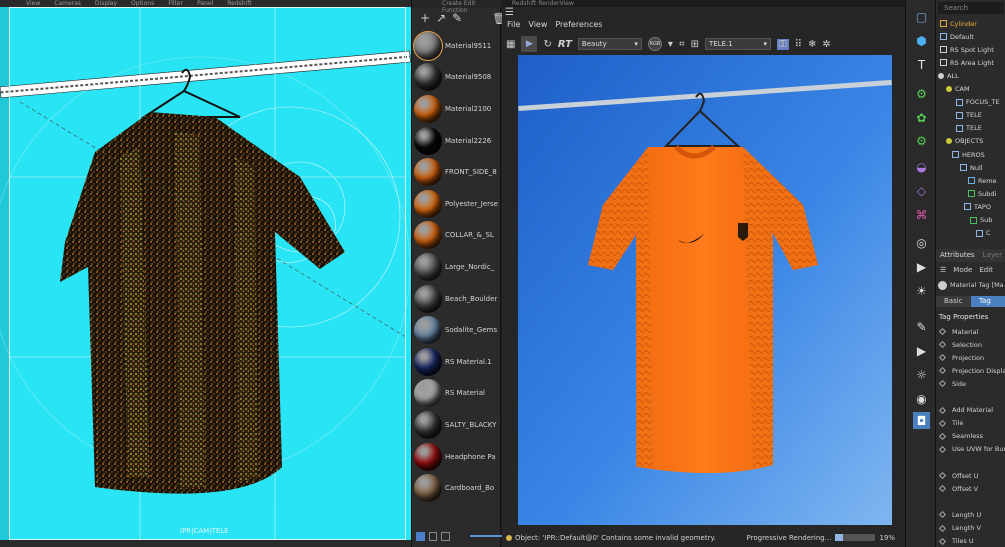 This screenshot has width=1005, height=547. Describe the element at coordinates (457, 78) in the screenshot. I see `material-item: Material9508` at that location.